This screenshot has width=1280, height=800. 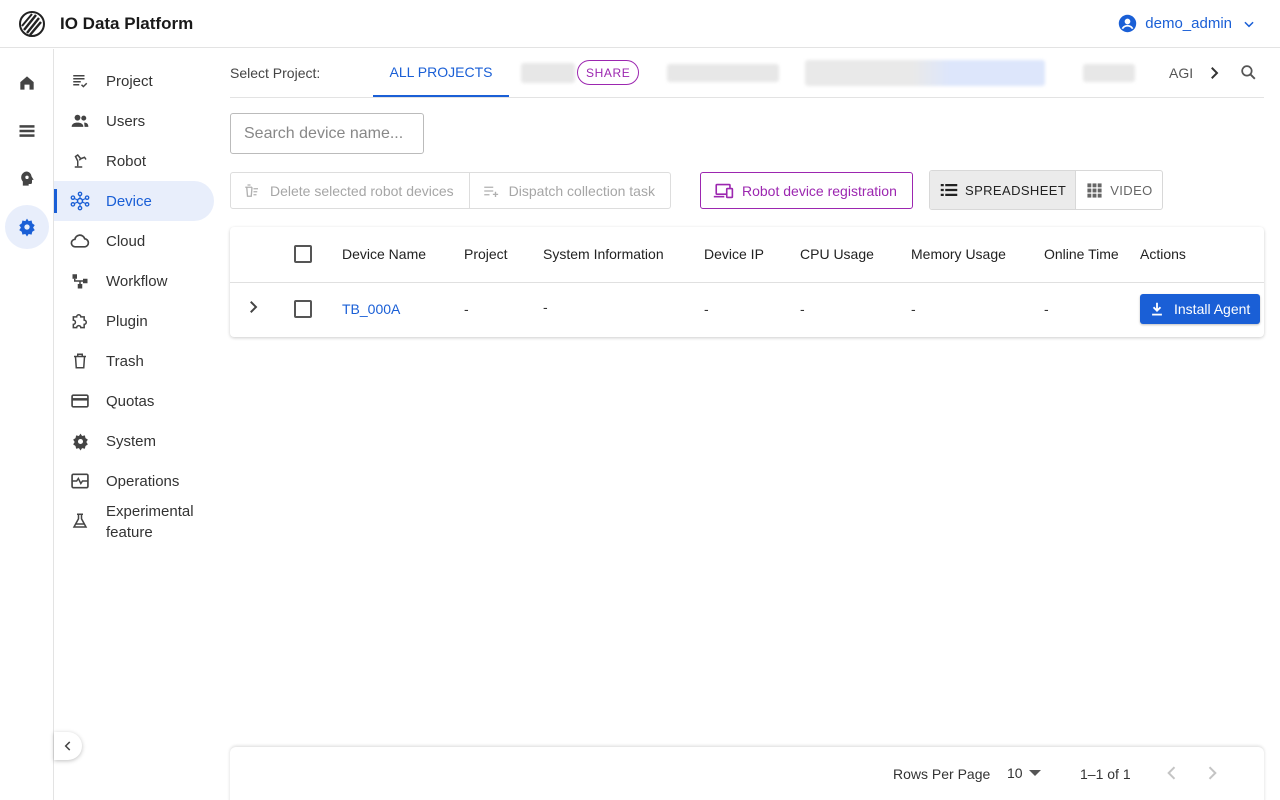 I want to click on sidebar-item-cloud: Cloud, so click(x=134, y=241).